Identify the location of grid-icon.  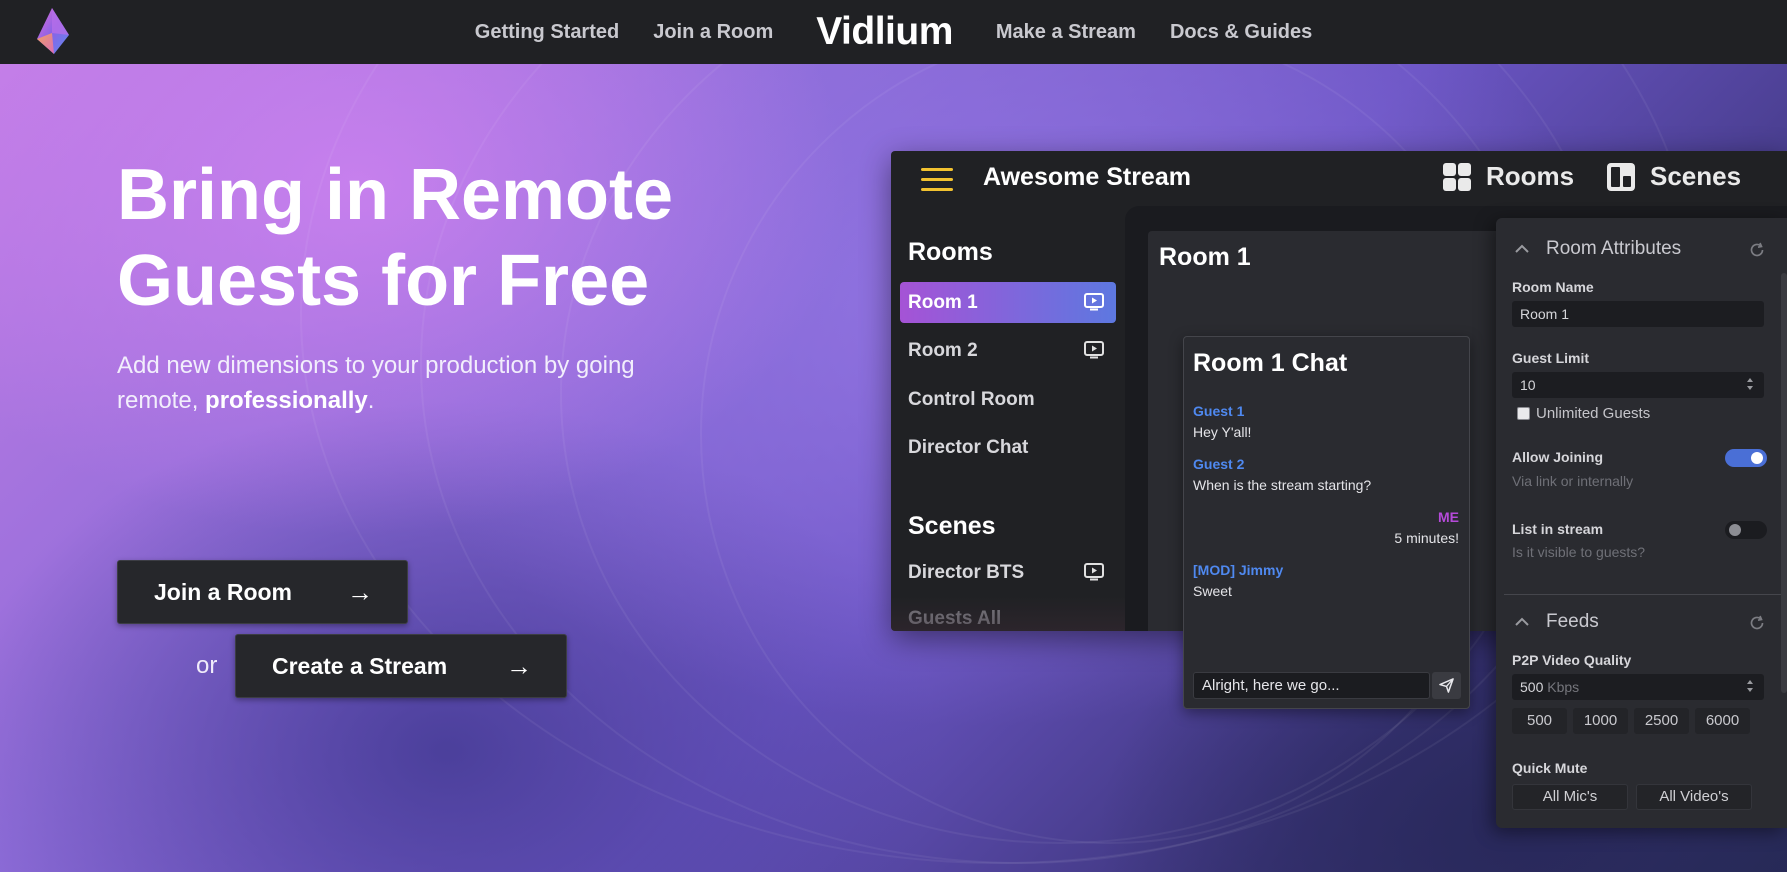
(1457, 176).